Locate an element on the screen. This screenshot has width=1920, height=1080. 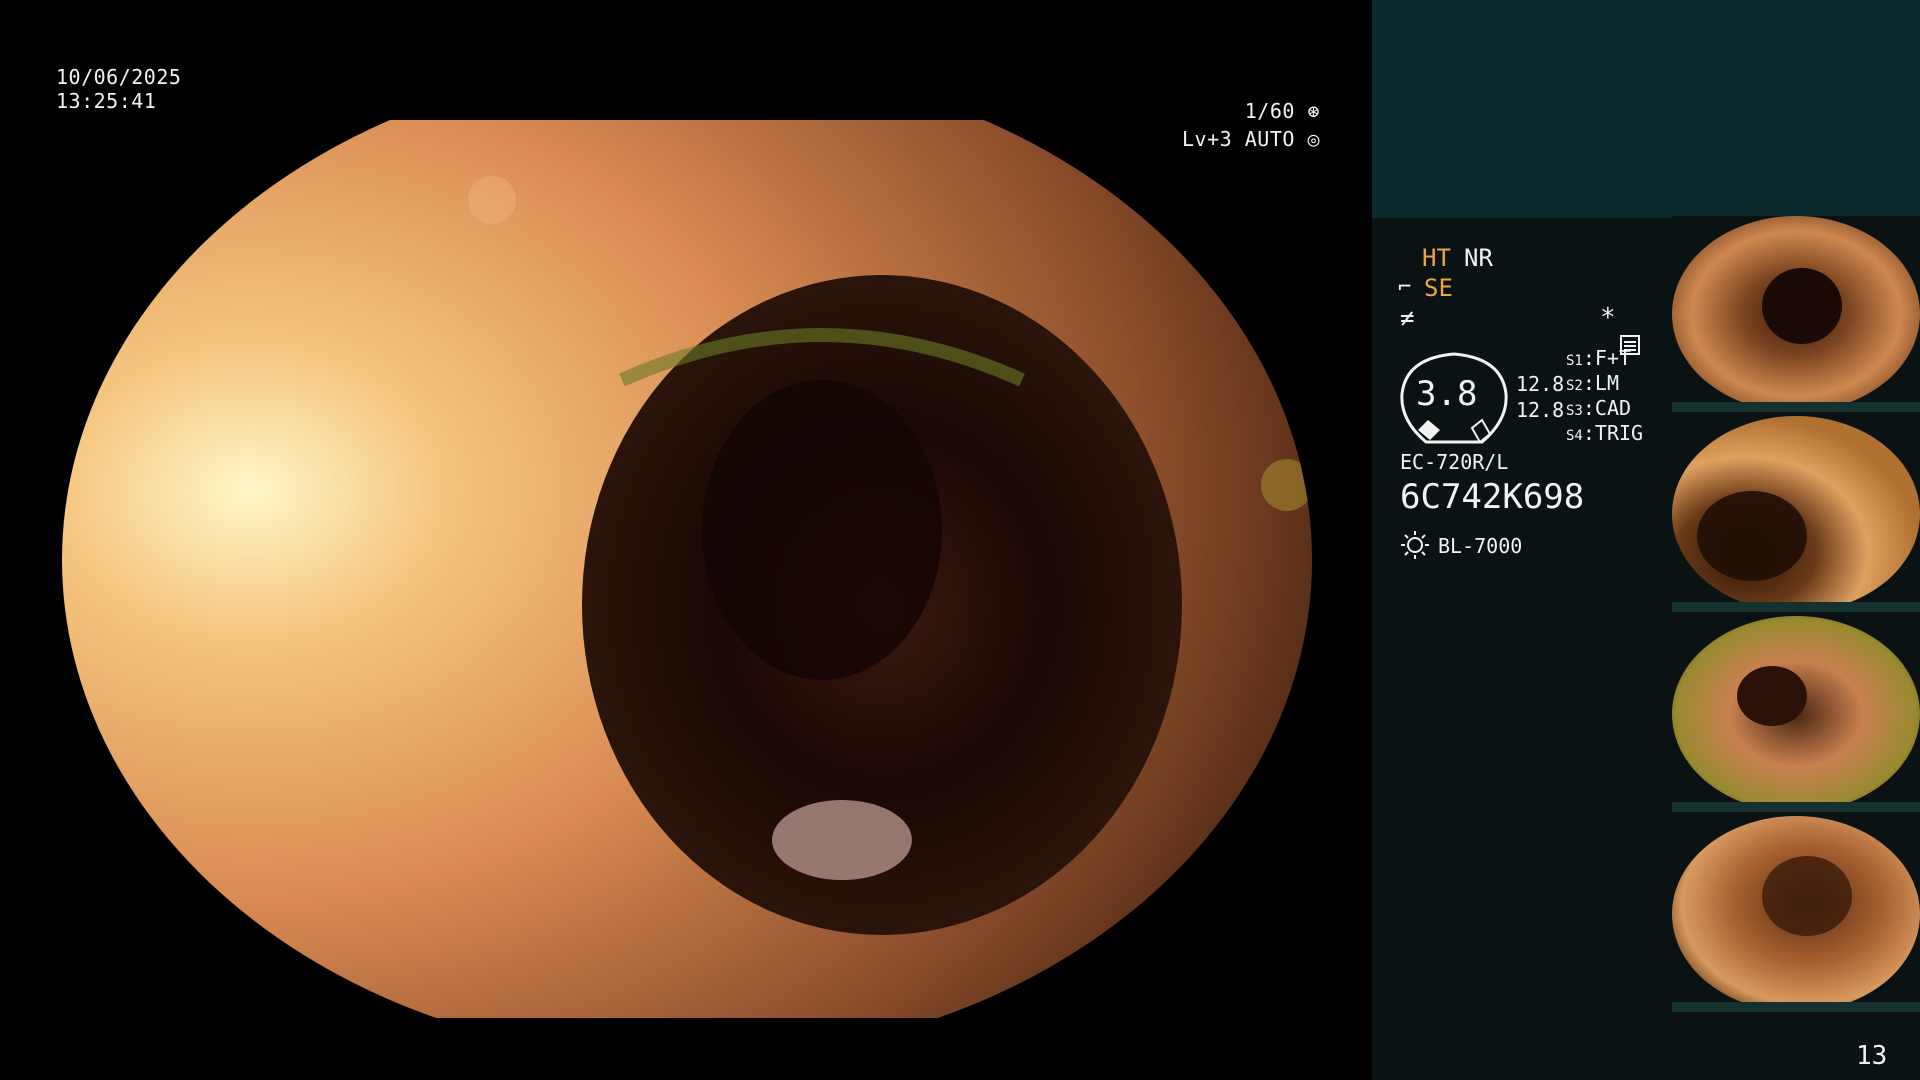
switch-key: S1 is located at coordinates (1574, 361).